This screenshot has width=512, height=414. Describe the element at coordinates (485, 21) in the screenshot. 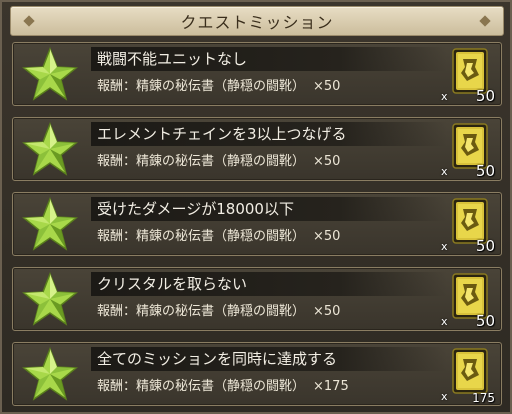

I see `header-ornament-right` at that location.